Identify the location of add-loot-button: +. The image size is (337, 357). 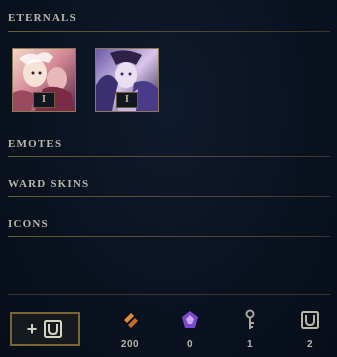
(45, 329).